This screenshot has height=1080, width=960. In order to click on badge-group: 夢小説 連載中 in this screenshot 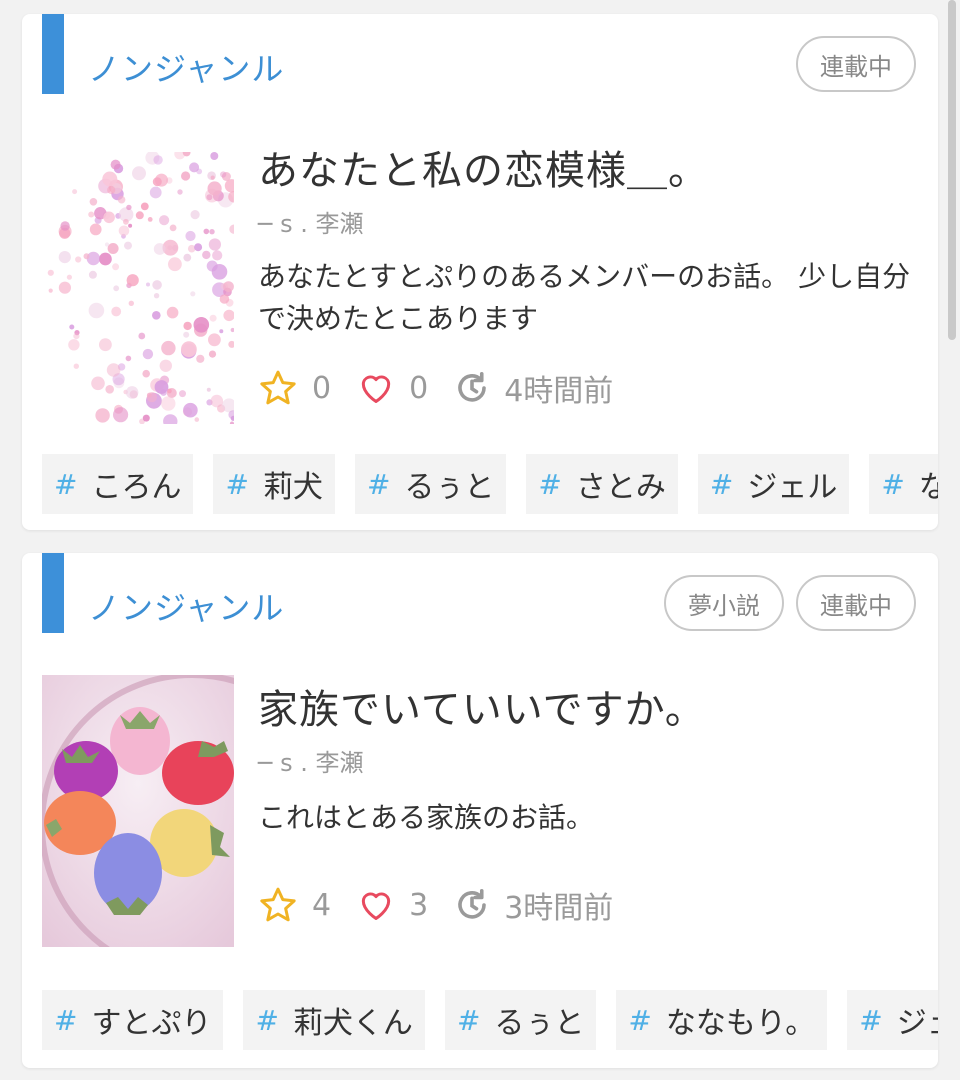, I will do `click(790, 603)`.